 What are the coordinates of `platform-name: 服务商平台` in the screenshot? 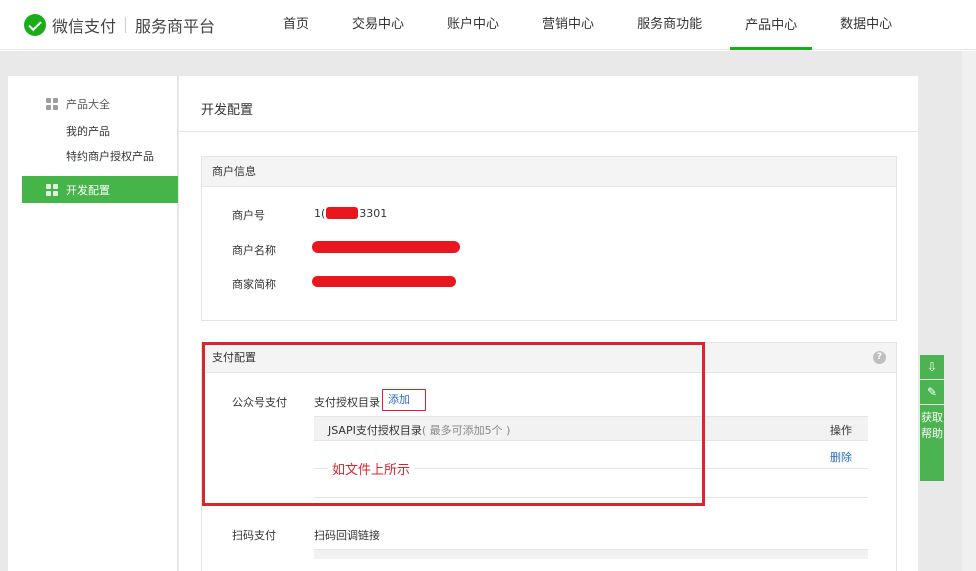 It's located at (175, 26).